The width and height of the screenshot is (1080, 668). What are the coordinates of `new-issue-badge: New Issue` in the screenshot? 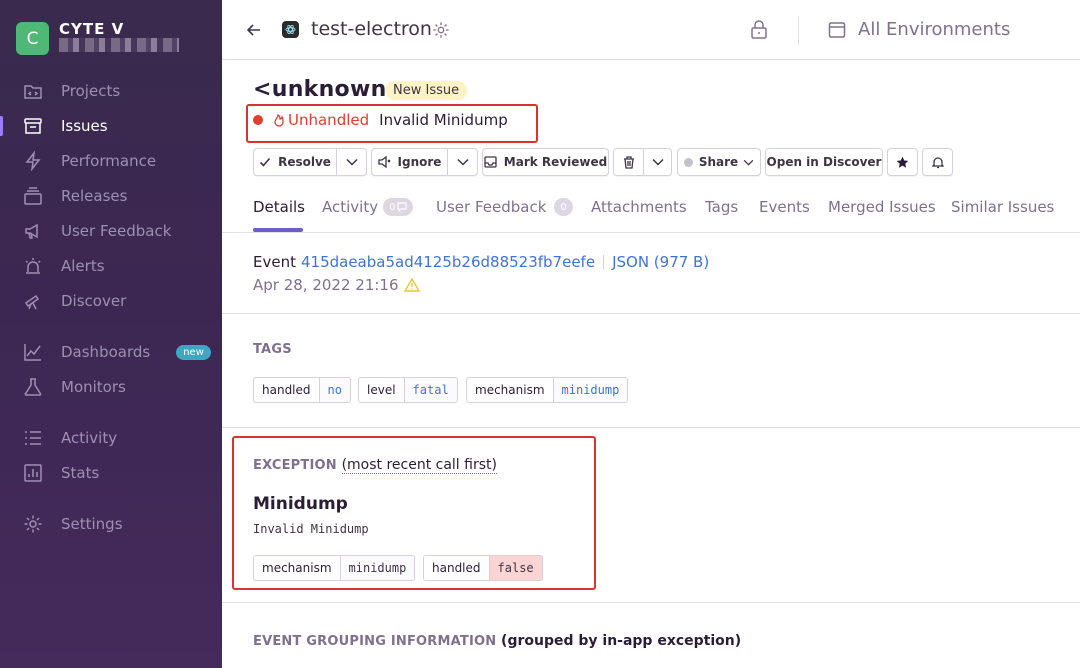 It's located at (426, 90).